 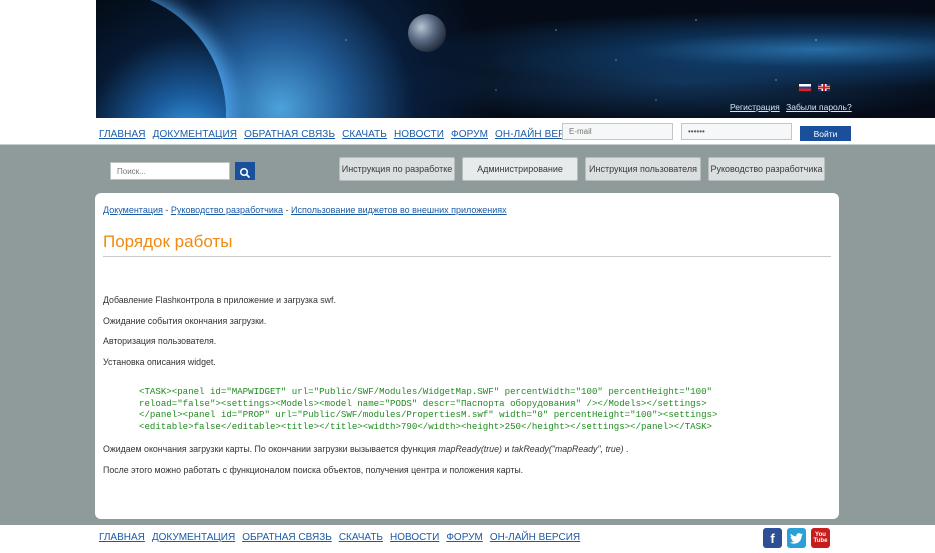 What do you see at coordinates (122, 537) in the screenshot?
I see `footer-nav-home: ГЛАВНАЯ` at bounding box center [122, 537].